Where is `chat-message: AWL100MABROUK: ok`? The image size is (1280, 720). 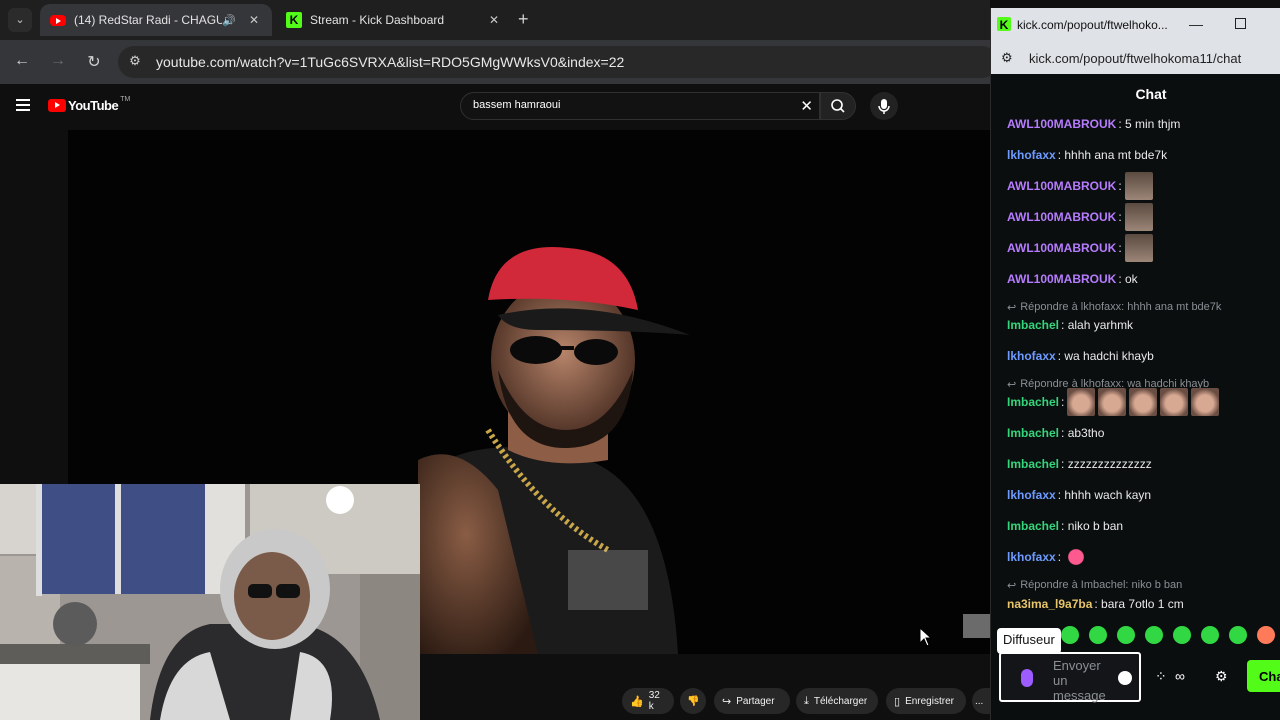 chat-message: AWL100MABROUK: ok is located at coordinates (1072, 279).